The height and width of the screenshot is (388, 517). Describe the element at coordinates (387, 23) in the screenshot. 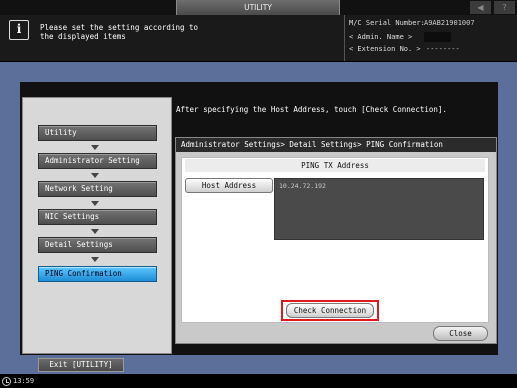

I see `serial-label: M/C Serial Number:` at that location.